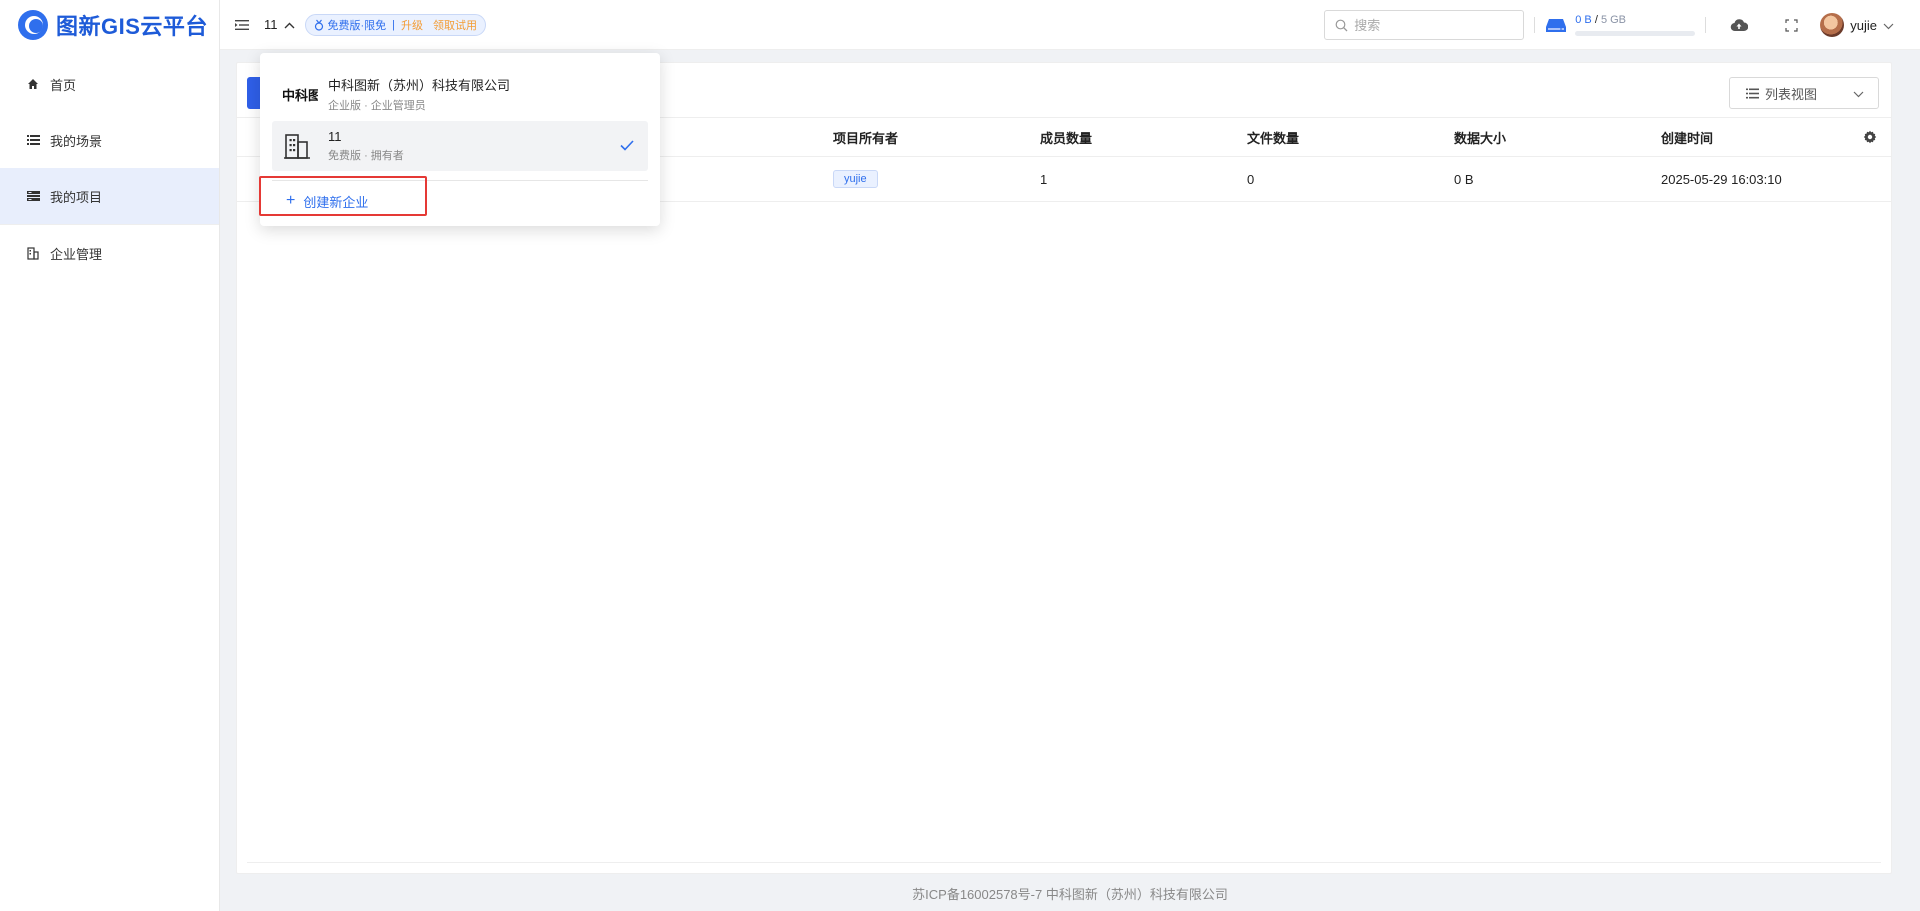  I want to click on storage-usage: 0 B / 5 GB, so click(1620, 25).